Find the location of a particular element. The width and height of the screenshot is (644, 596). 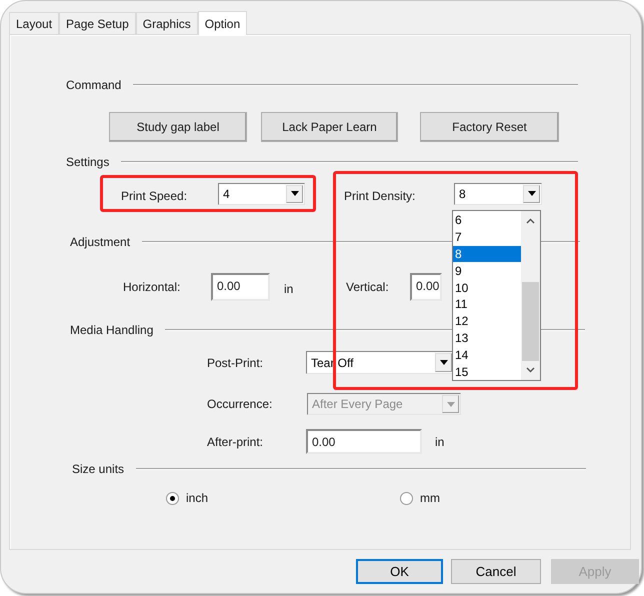

dialog-button: Cancel is located at coordinates (496, 571).